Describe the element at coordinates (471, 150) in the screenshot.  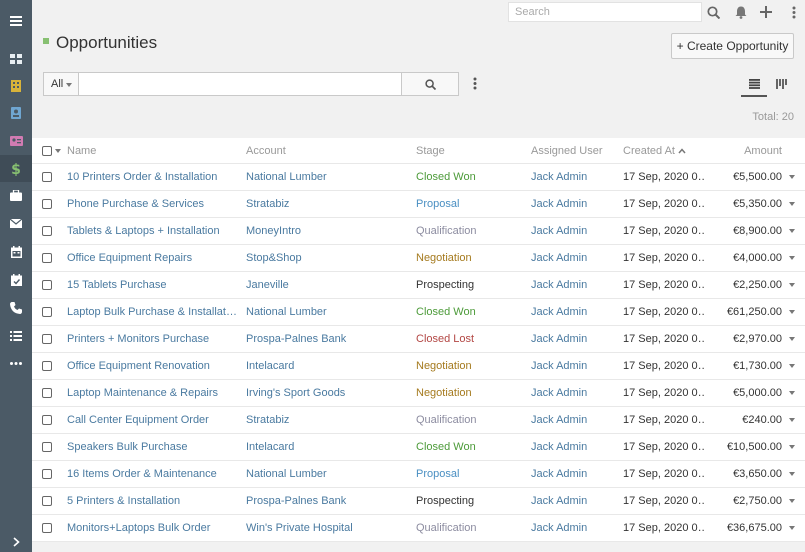
I see `column-header-stage: Stage` at that location.